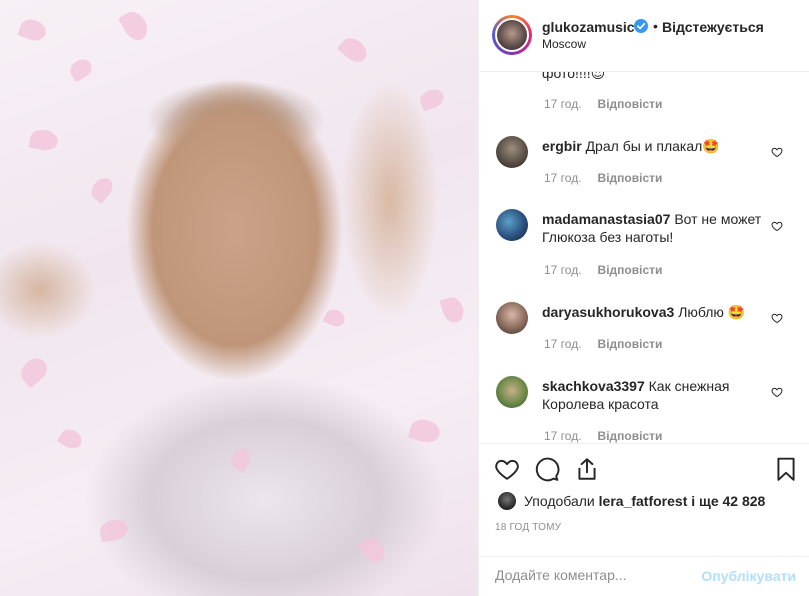 The image size is (809, 596). Describe the element at coordinates (595, 575) in the screenshot. I see `comment-input` at that location.